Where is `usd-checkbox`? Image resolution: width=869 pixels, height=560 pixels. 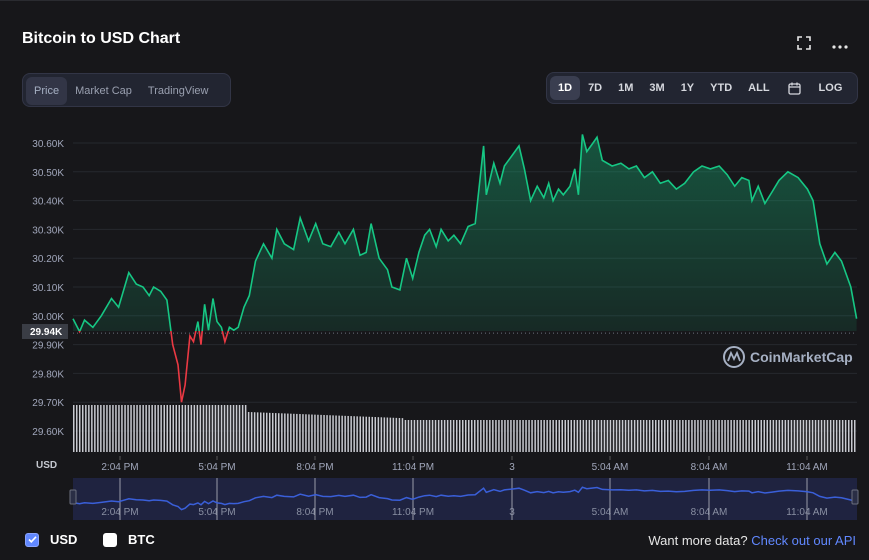
usd-checkbox is located at coordinates (32, 539).